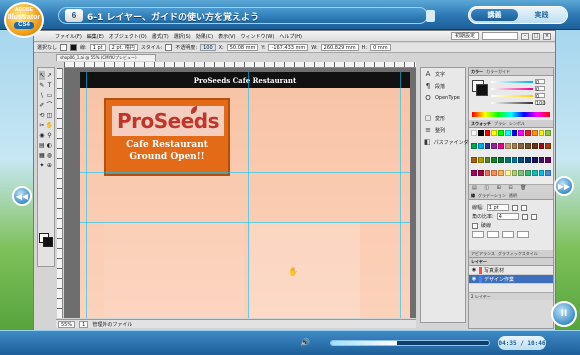 The image size is (580, 355). I want to click on zoom-tool-icon: ⚲, so click(49, 135).